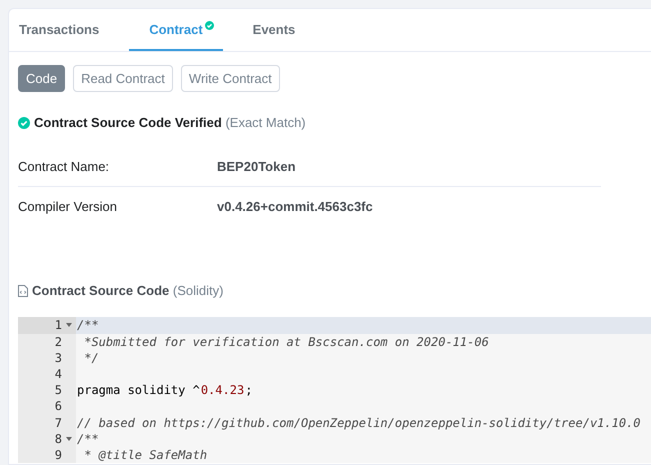 The width and height of the screenshot is (651, 465). I want to click on tab: Transactions, so click(59, 30).